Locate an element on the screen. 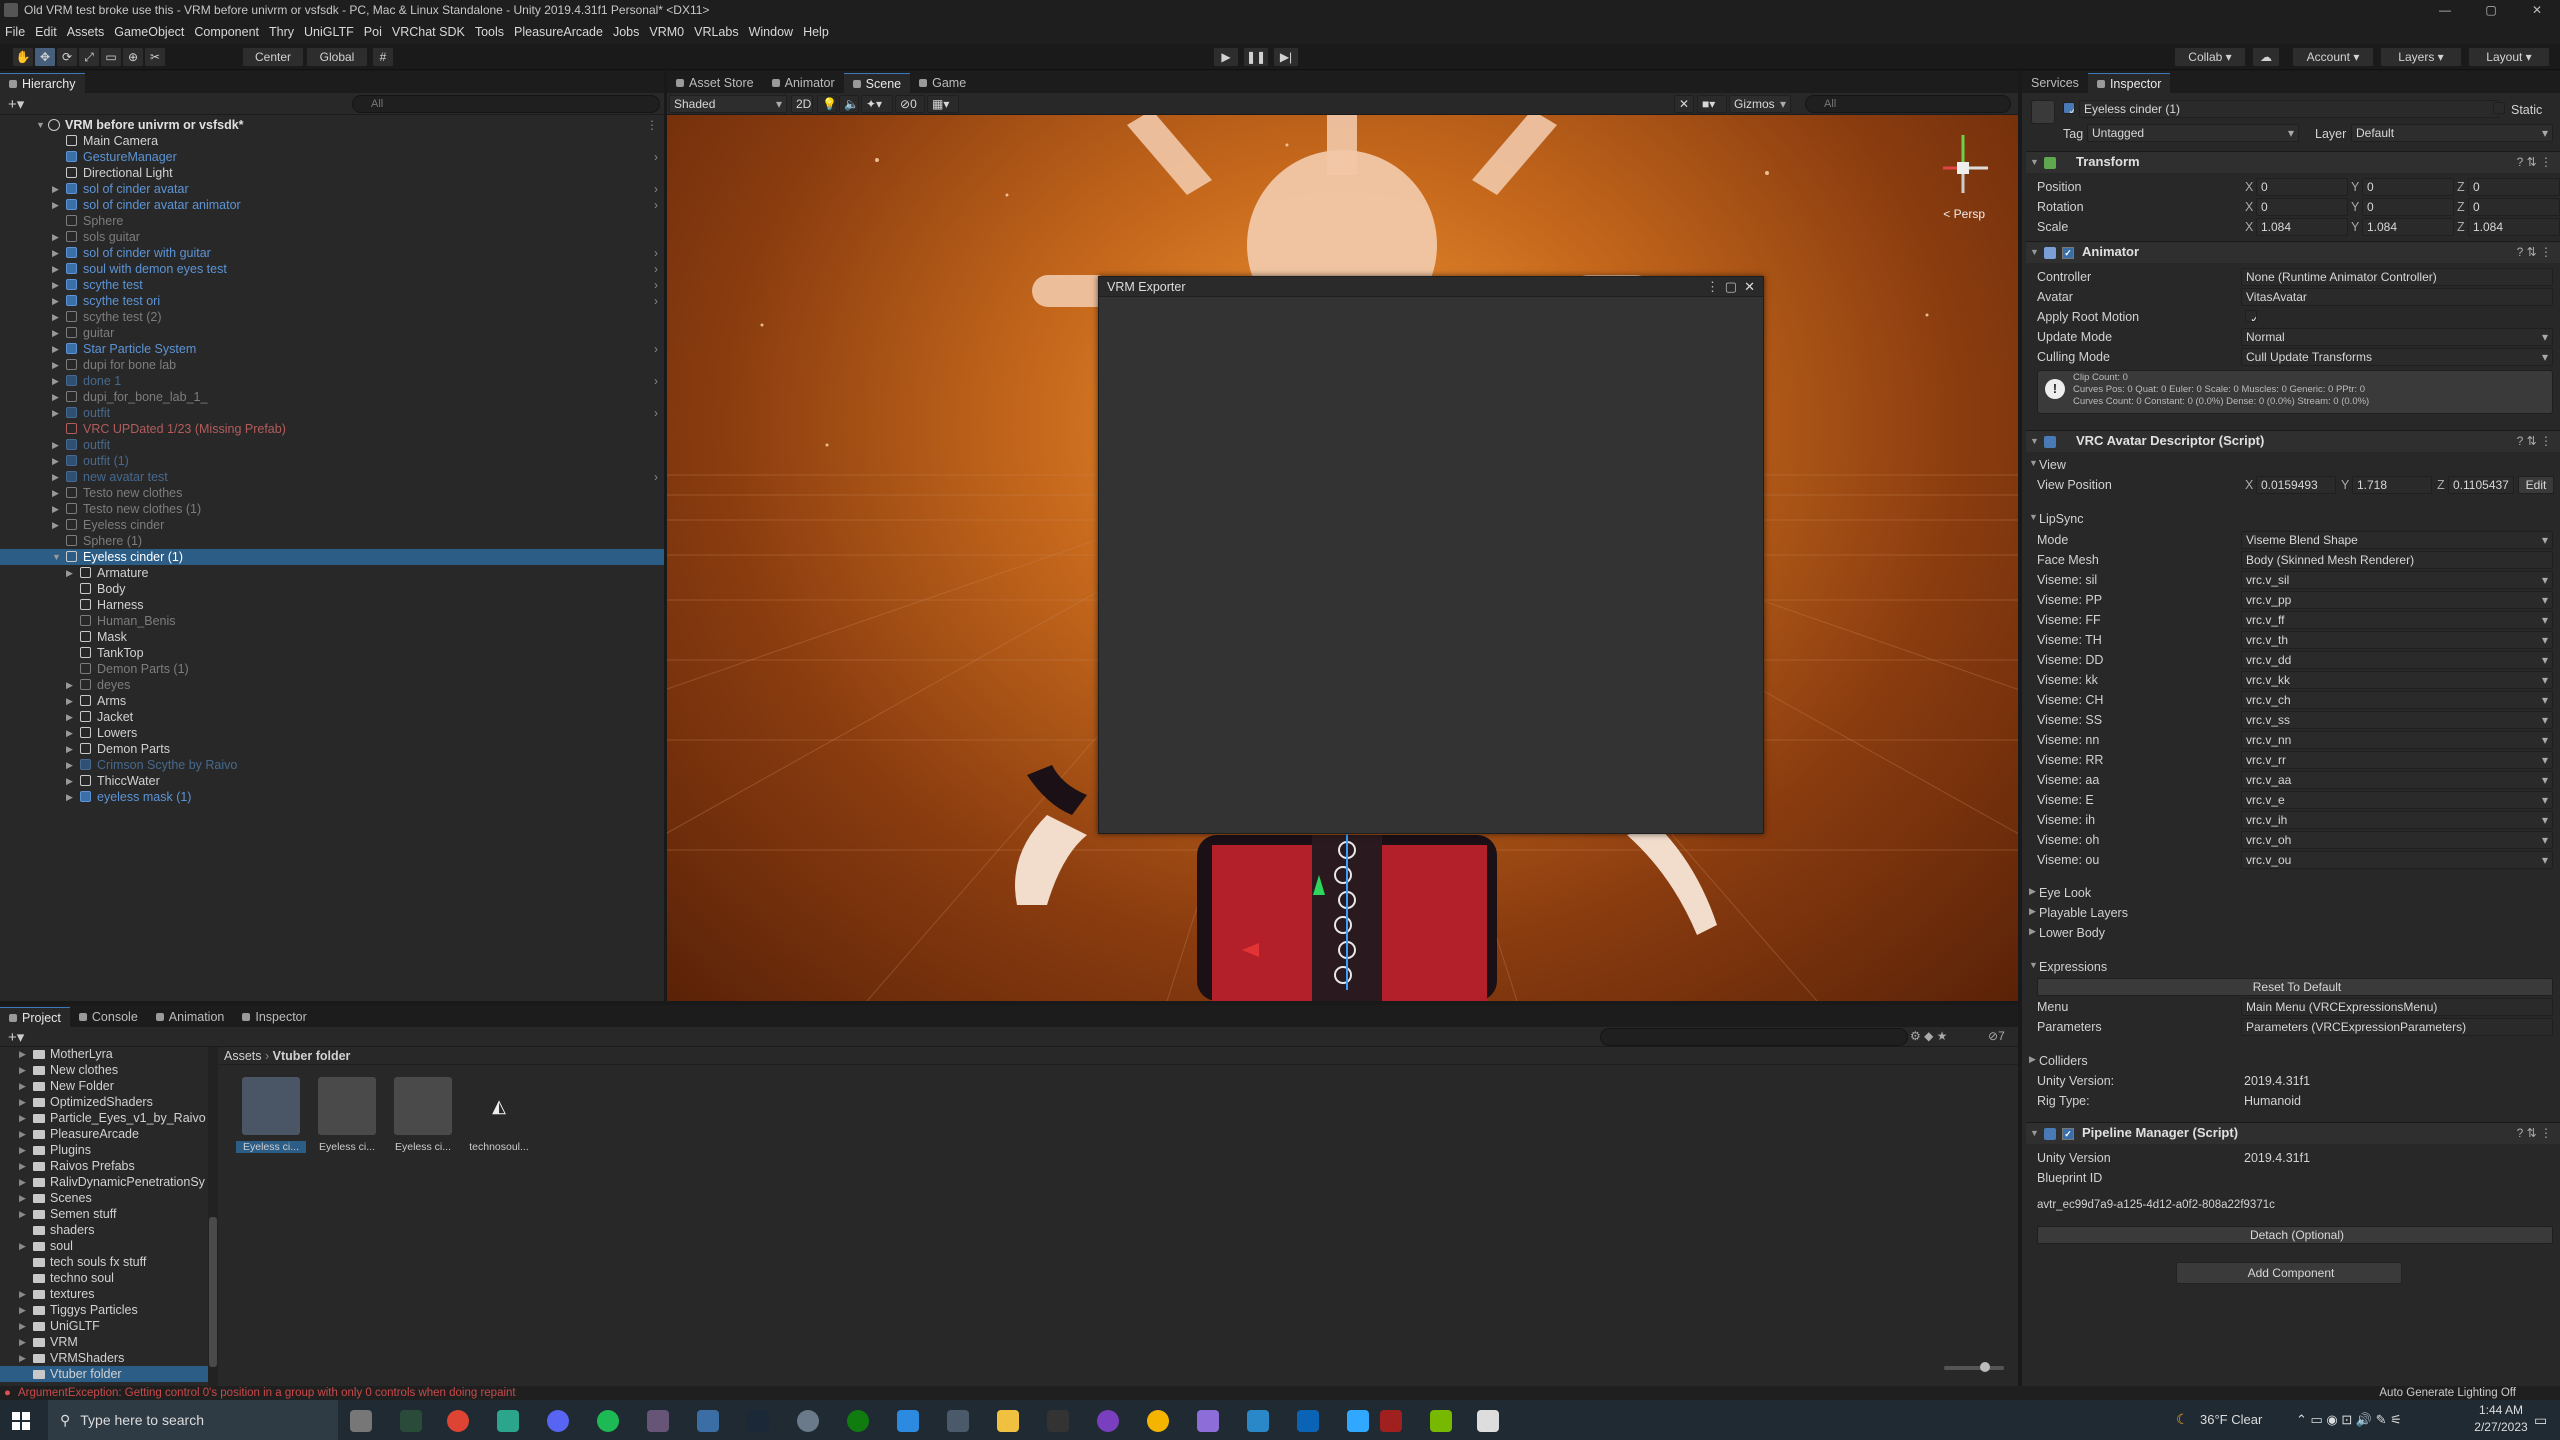 The height and width of the screenshot is (1440, 2560). hierarchy-item: ▶ Testo new clothes is located at coordinates (332, 493).